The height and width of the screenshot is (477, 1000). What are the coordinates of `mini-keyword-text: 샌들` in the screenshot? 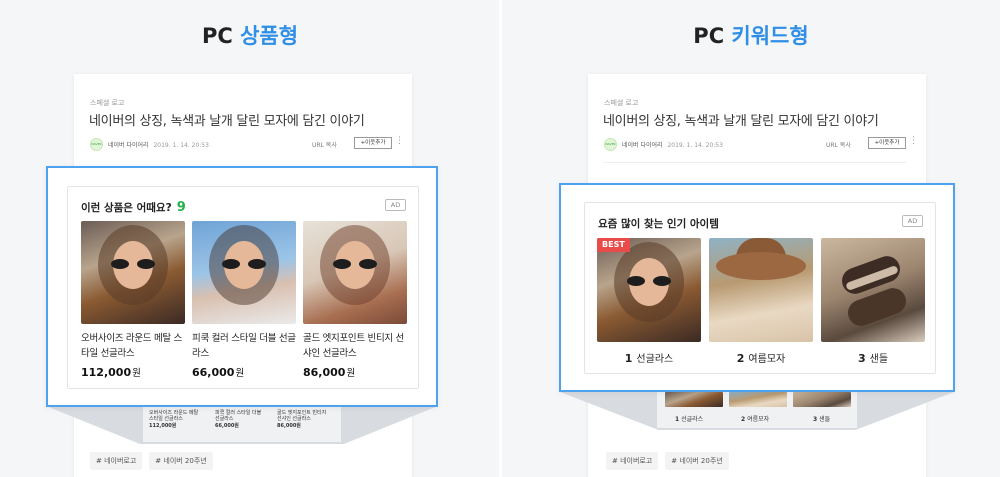 It's located at (825, 419).